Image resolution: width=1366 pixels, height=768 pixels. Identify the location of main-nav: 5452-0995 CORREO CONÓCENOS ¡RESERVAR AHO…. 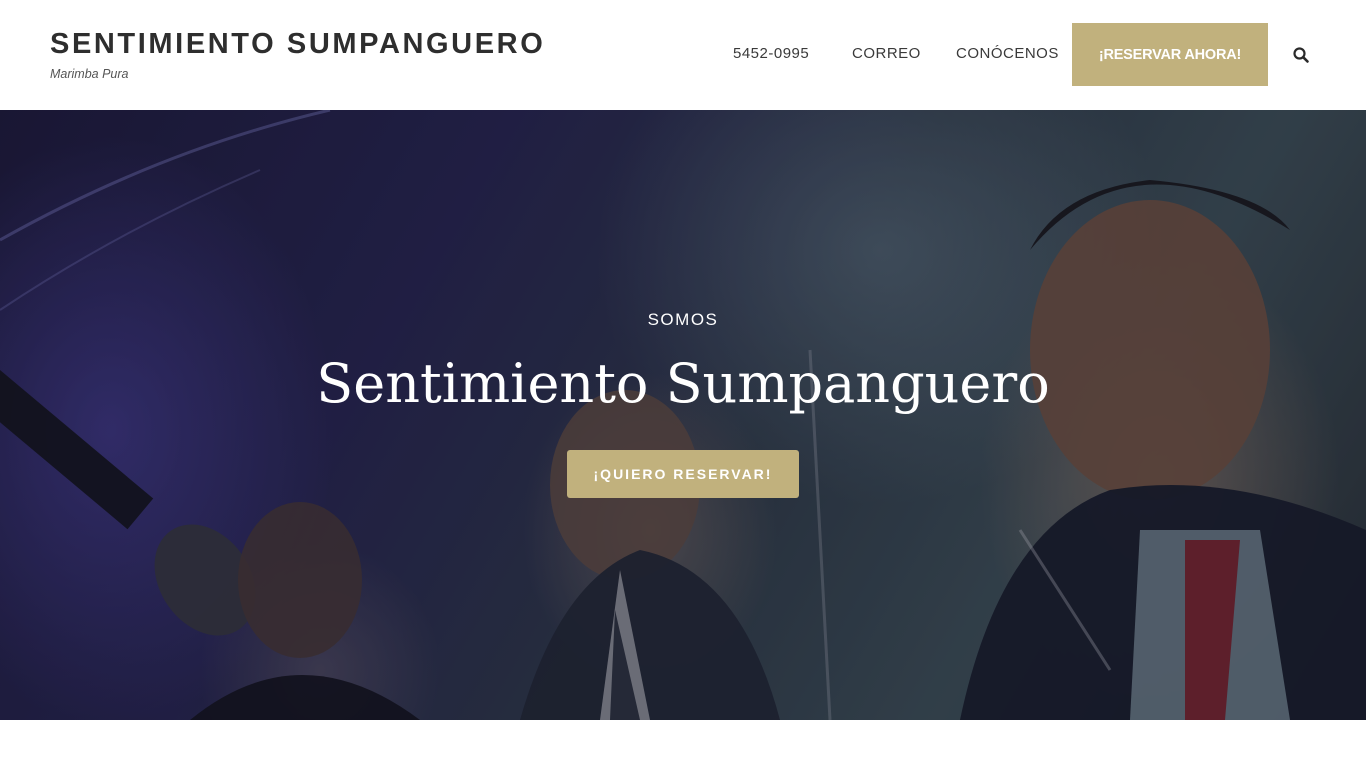
(683, 55).